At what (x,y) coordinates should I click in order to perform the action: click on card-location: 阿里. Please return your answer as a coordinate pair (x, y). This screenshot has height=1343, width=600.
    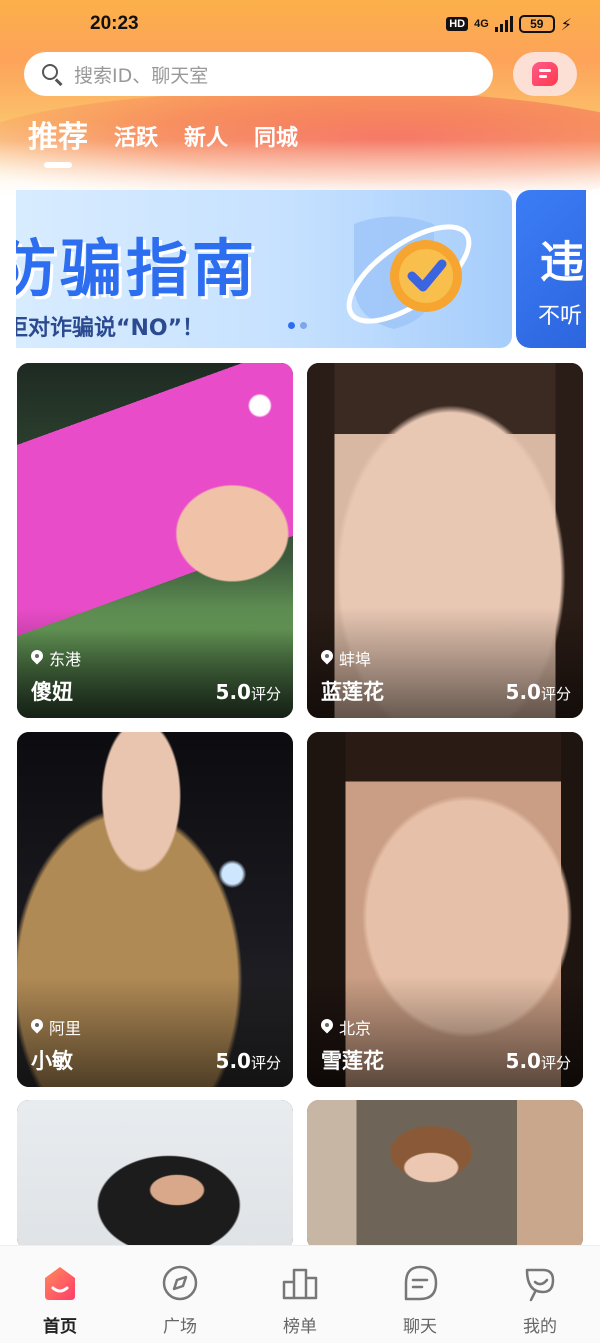
    Looking at the image, I should click on (56, 1027).